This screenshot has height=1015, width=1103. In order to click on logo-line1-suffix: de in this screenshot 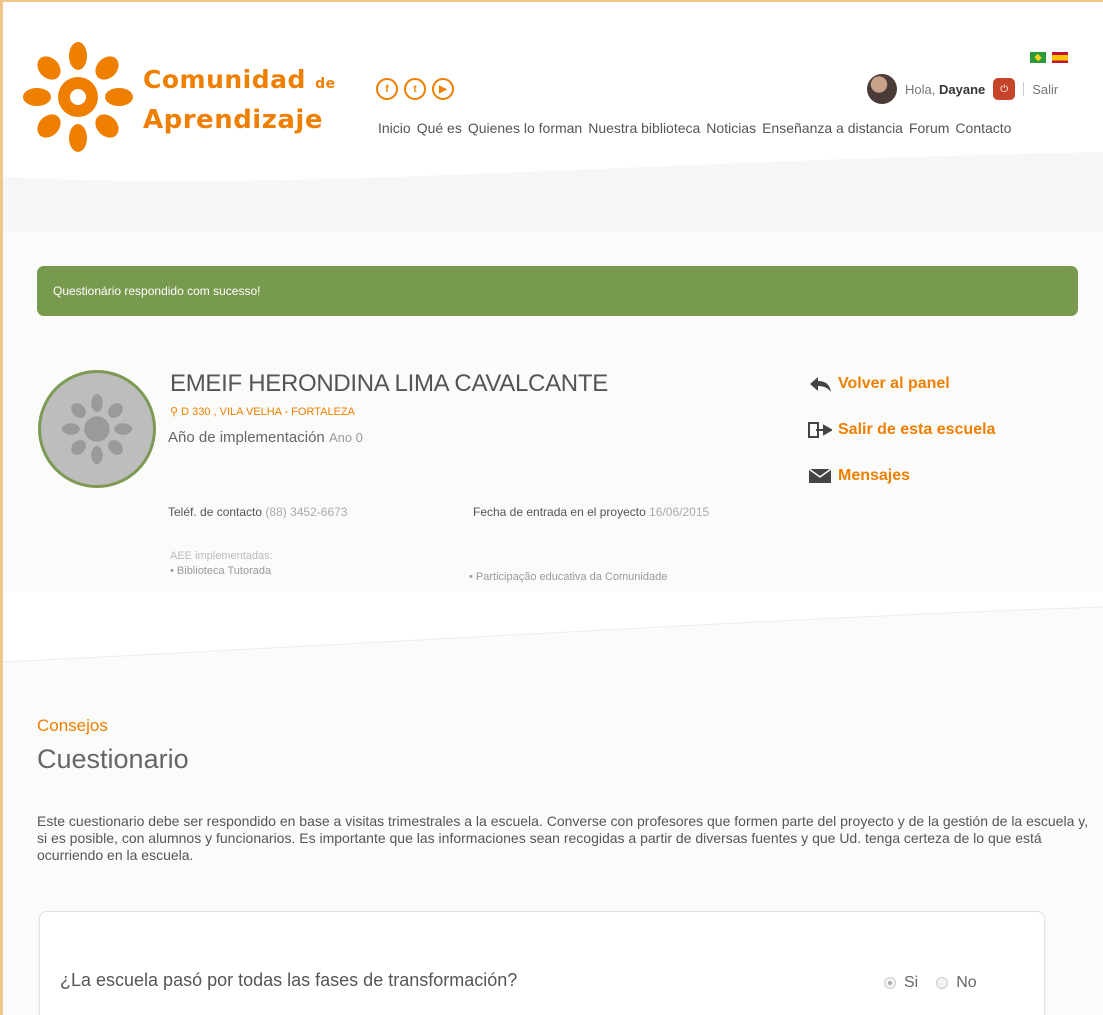, I will do `click(325, 84)`.